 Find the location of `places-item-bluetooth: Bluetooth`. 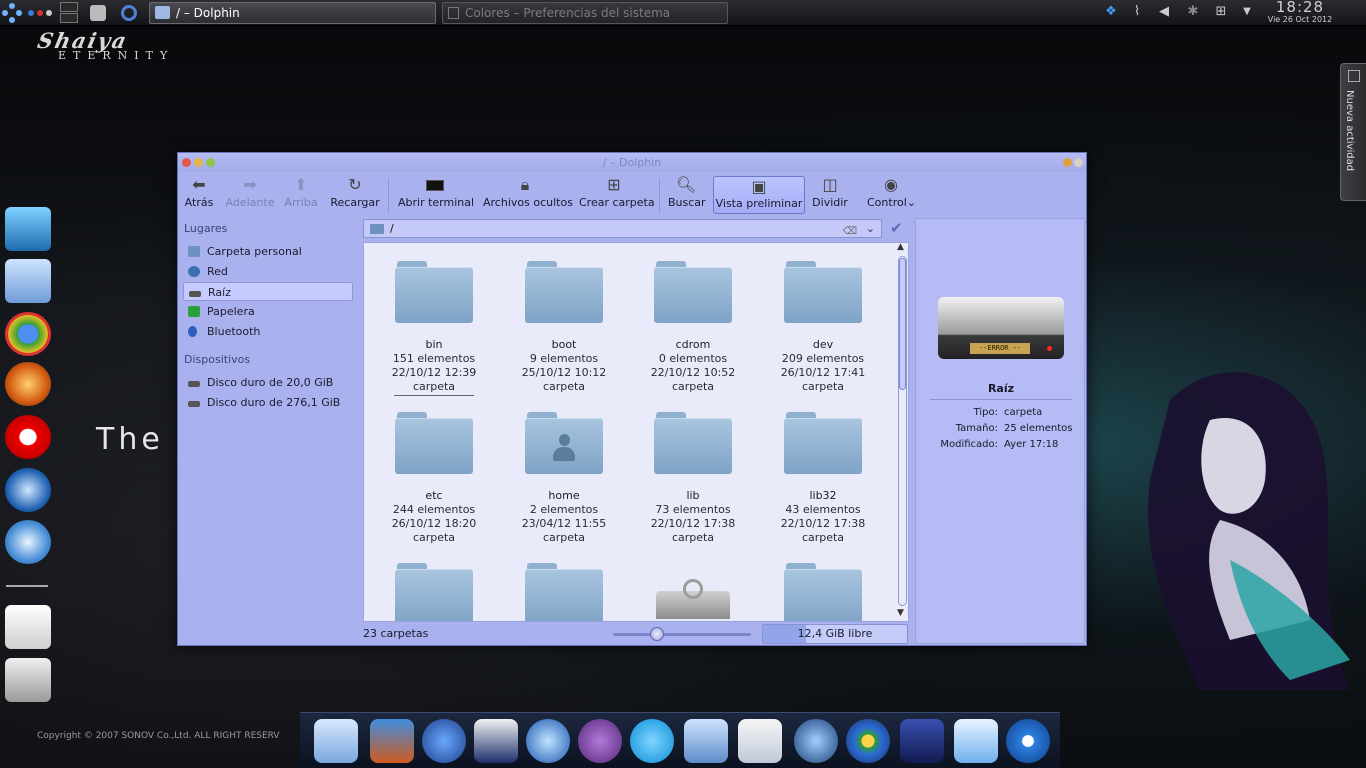

places-item-bluetooth: Bluetooth is located at coordinates (268, 331).